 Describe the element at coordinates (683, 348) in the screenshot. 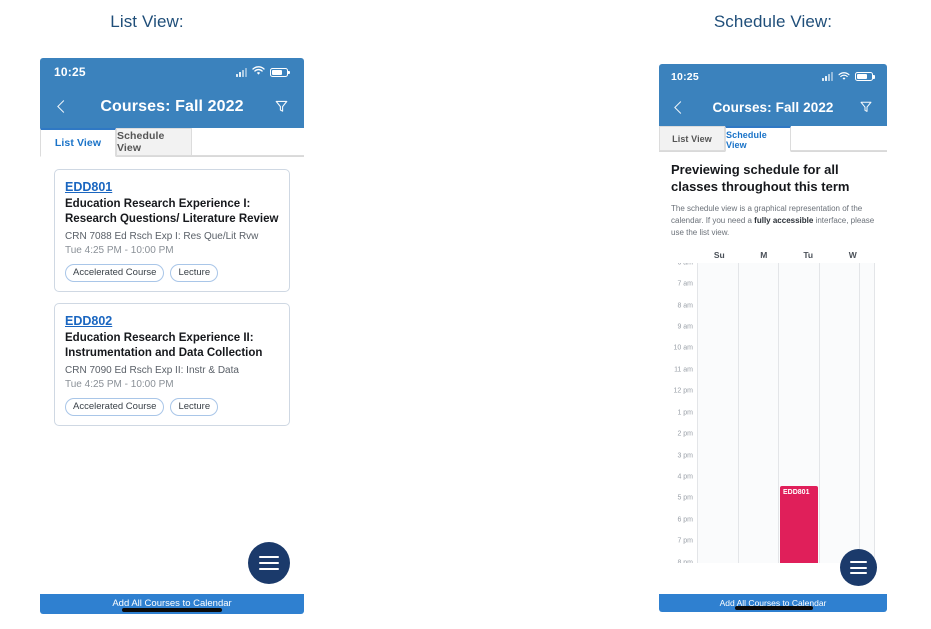

I see `time-label: 10 am` at that location.